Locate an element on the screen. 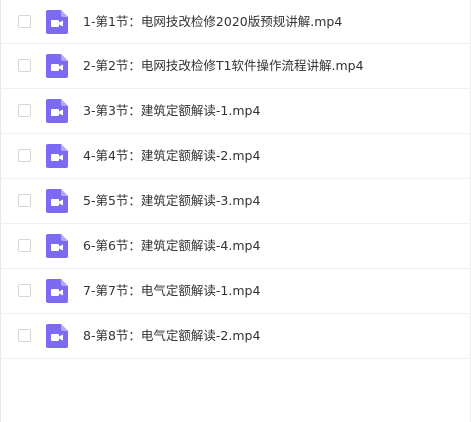 This screenshot has height=422, width=471. file-name: 8-第8节：电气定额解读-2.mp4 is located at coordinates (171, 336).